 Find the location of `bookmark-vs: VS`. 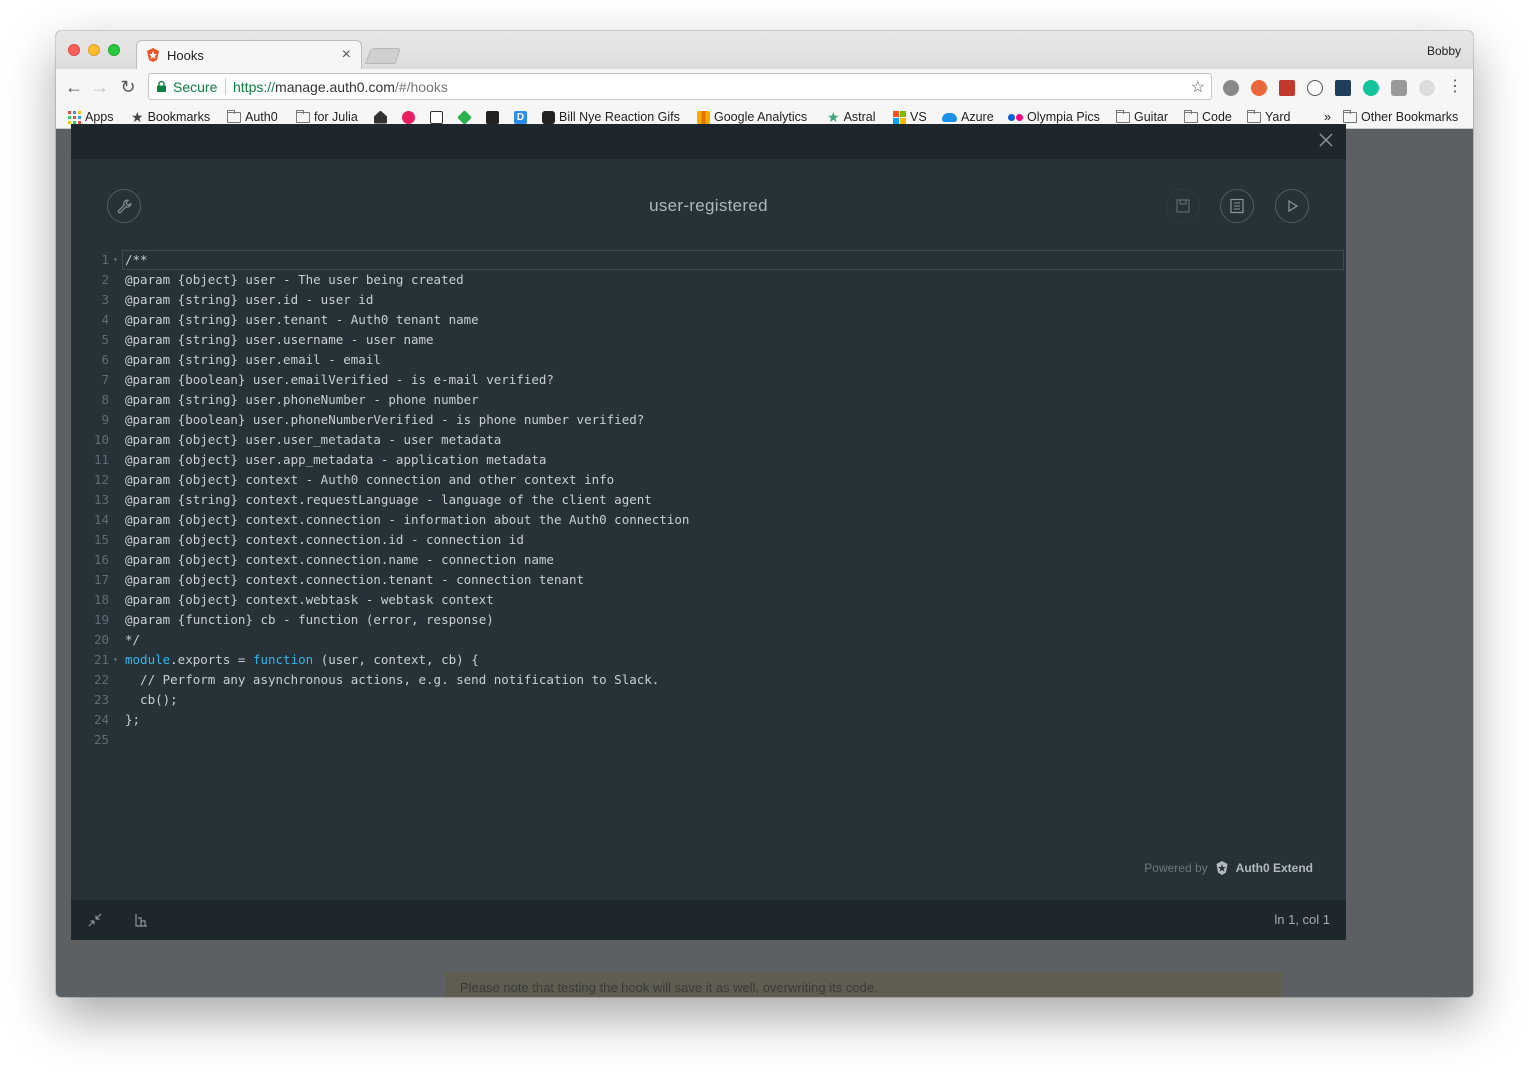

bookmark-vs: VS is located at coordinates (910, 117).